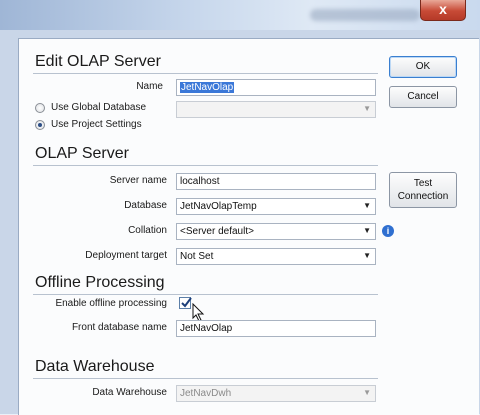 The width and height of the screenshot is (480, 415). What do you see at coordinates (388, 231) in the screenshot?
I see `info-icon: i` at bounding box center [388, 231].